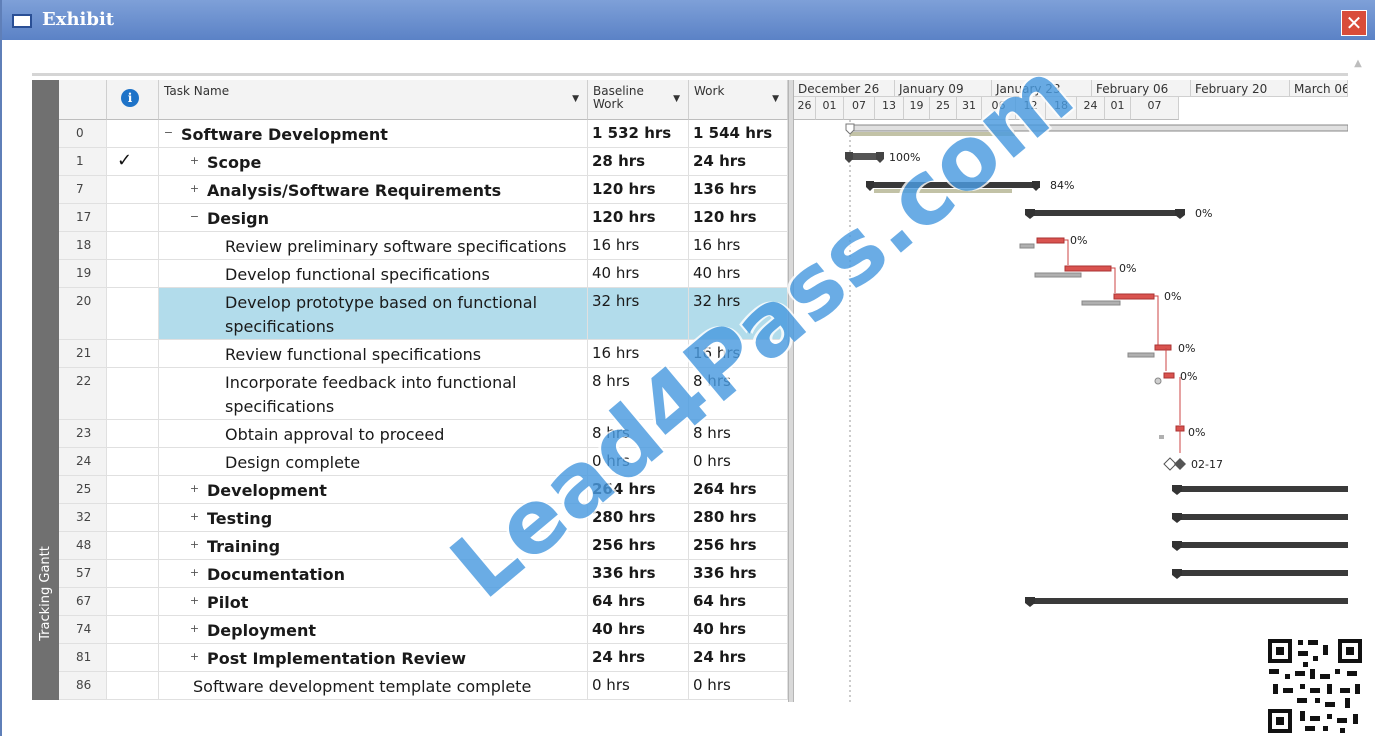 The image size is (1375, 736). What do you see at coordinates (373, 657) in the screenshot?
I see `task-name-cell: + Post Implementation Review` at bounding box center [373, 657].